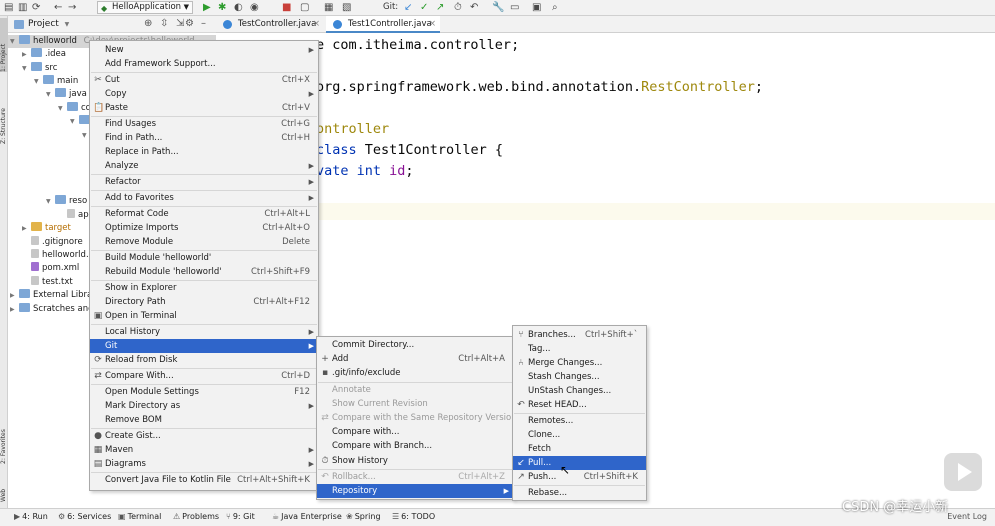 The width and height of the screenshot is (995, 526). I want to click on coverage-icon: ◐, so click(238, 8).